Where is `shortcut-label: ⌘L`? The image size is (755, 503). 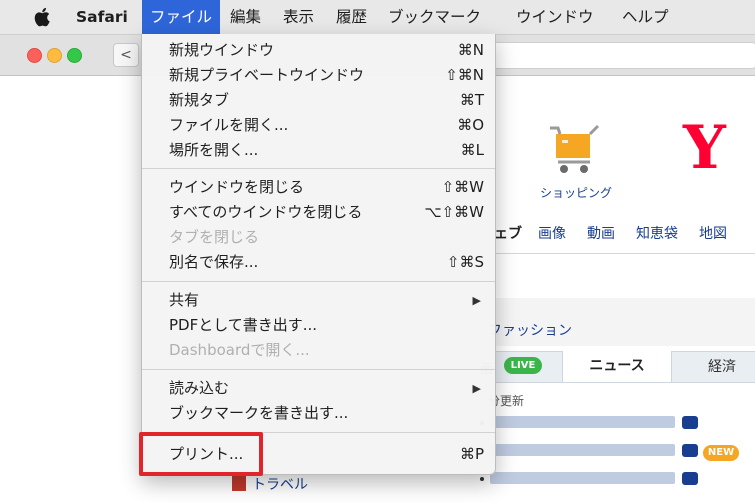
shortcut-label: ⌘L is located at coordinates (472, 150).